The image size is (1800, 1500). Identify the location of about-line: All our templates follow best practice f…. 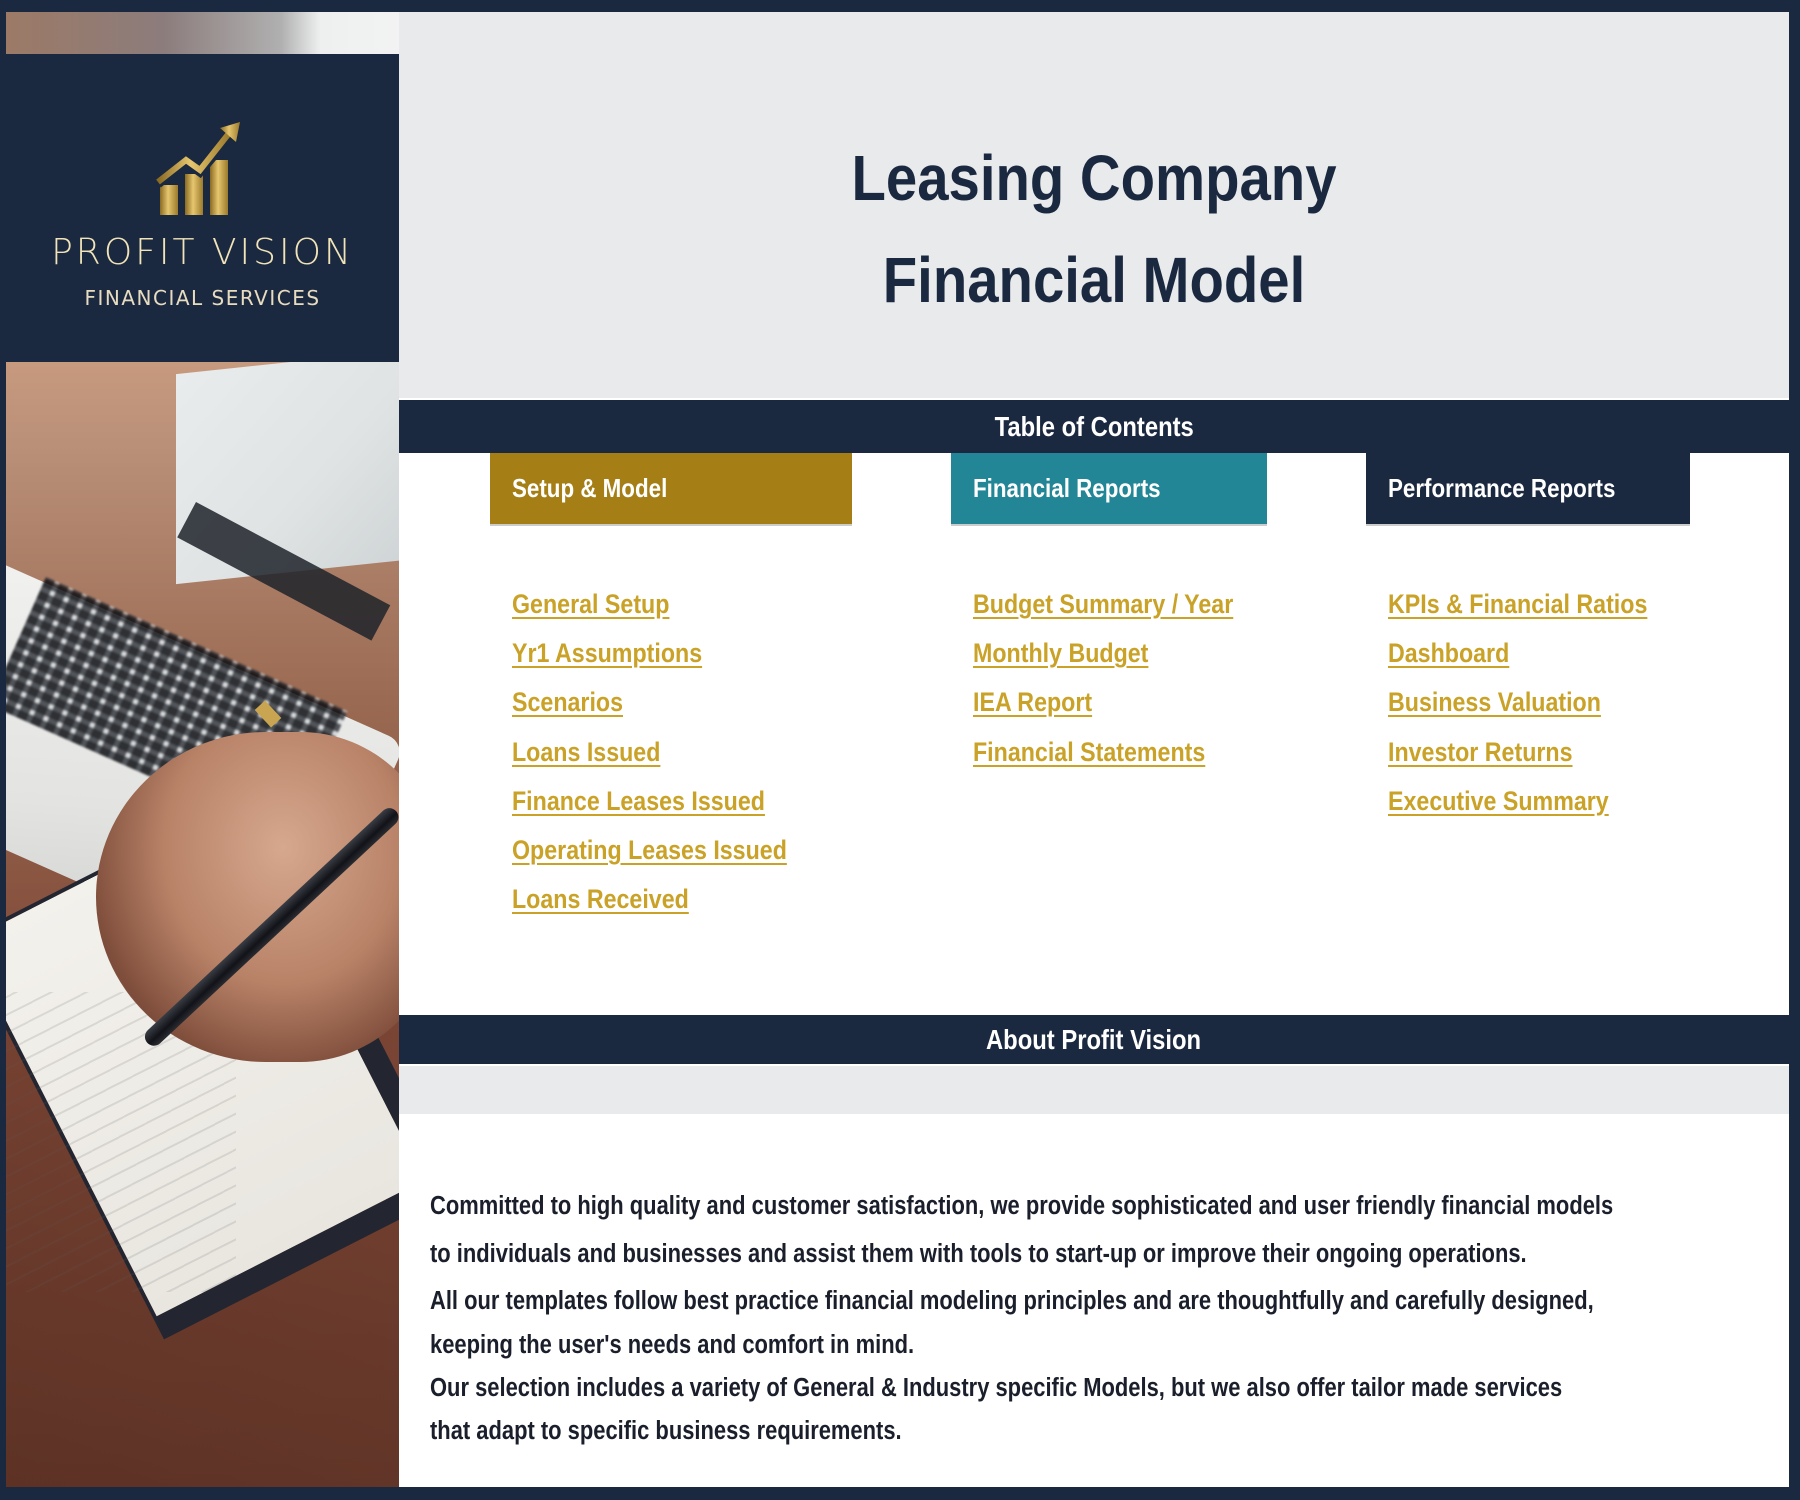
(1012, 1301).